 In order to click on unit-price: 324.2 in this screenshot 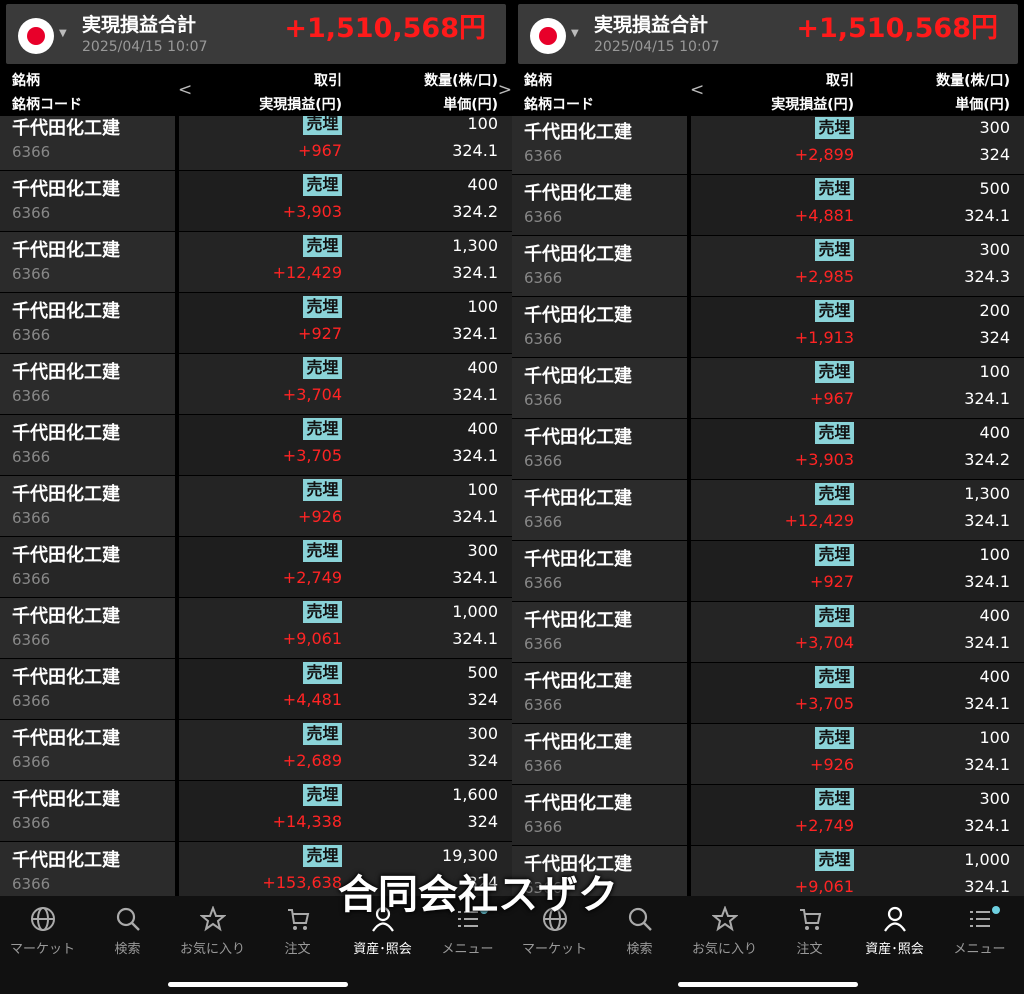, I will do `click(475, 211)`.